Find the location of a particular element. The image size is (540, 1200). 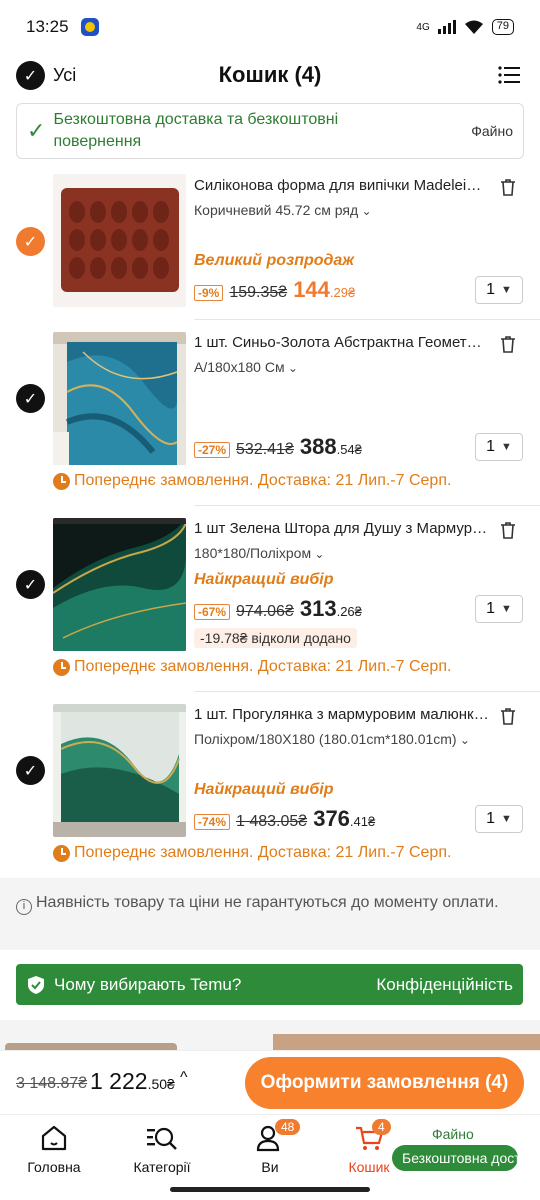

price-main: 376 is located at coordinates (331, 818).